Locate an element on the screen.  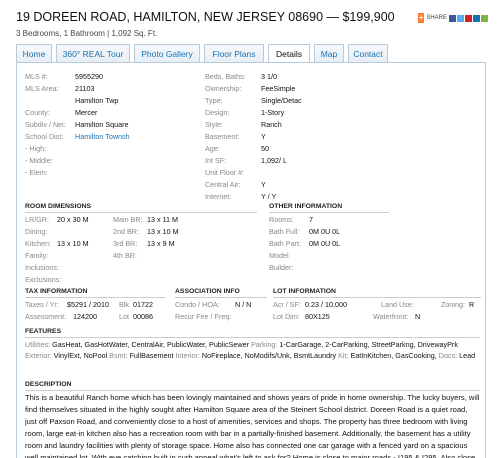
tab-contact: Contact is located at coordinates (368, 53).